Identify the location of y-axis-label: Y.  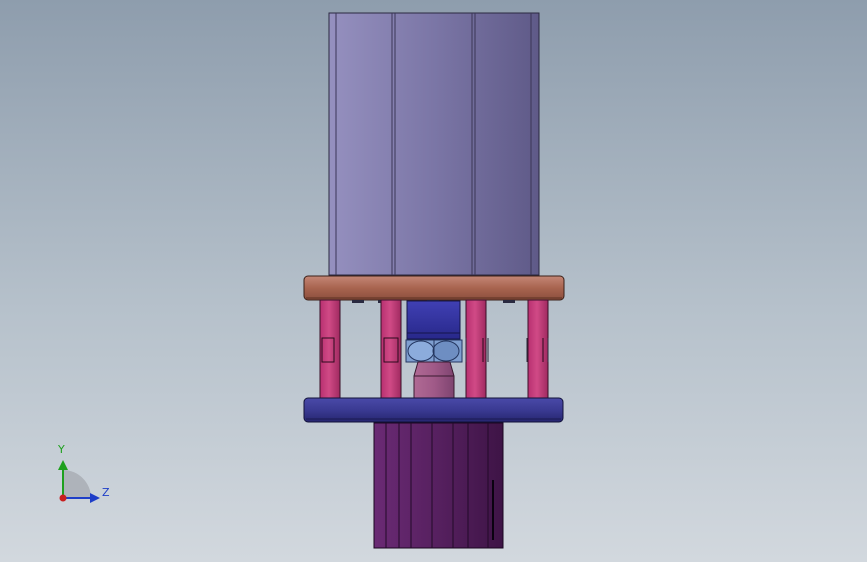
(61, 449).